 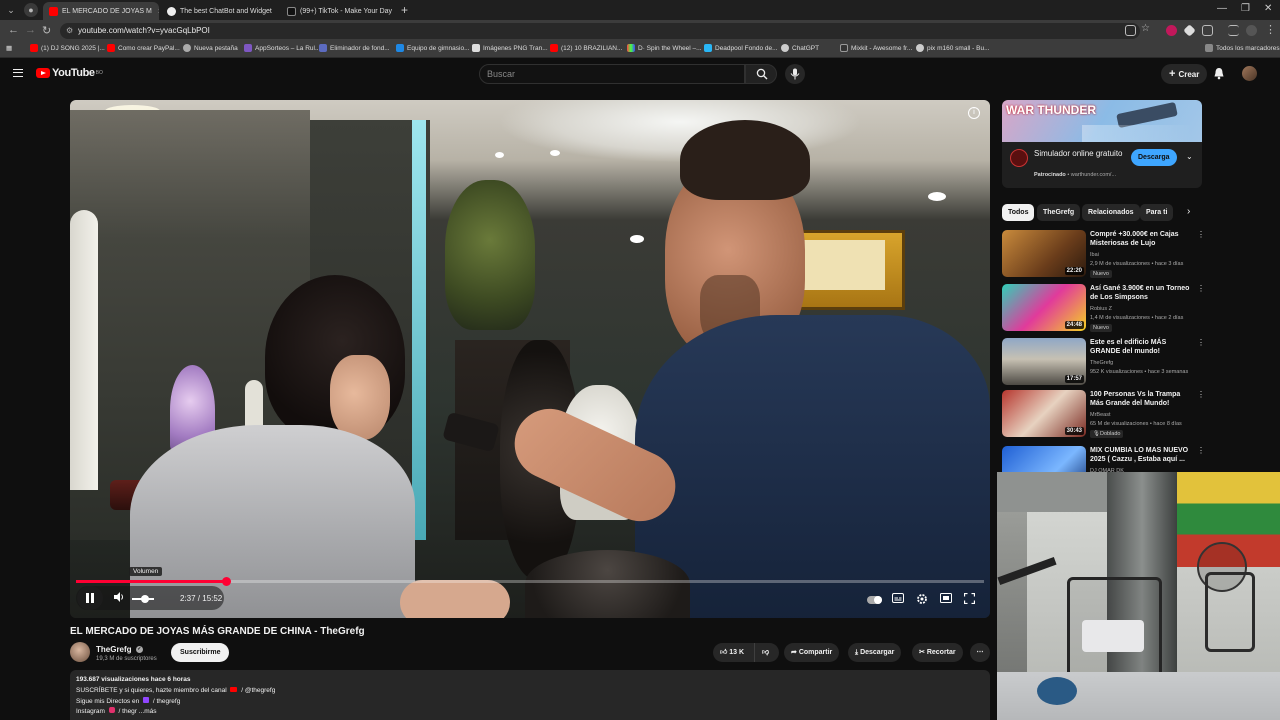 What do you see at coordinates (980, 652) in the screenshot?
I see `more-actions-button: ⋯` at bounding box center [980, 652].